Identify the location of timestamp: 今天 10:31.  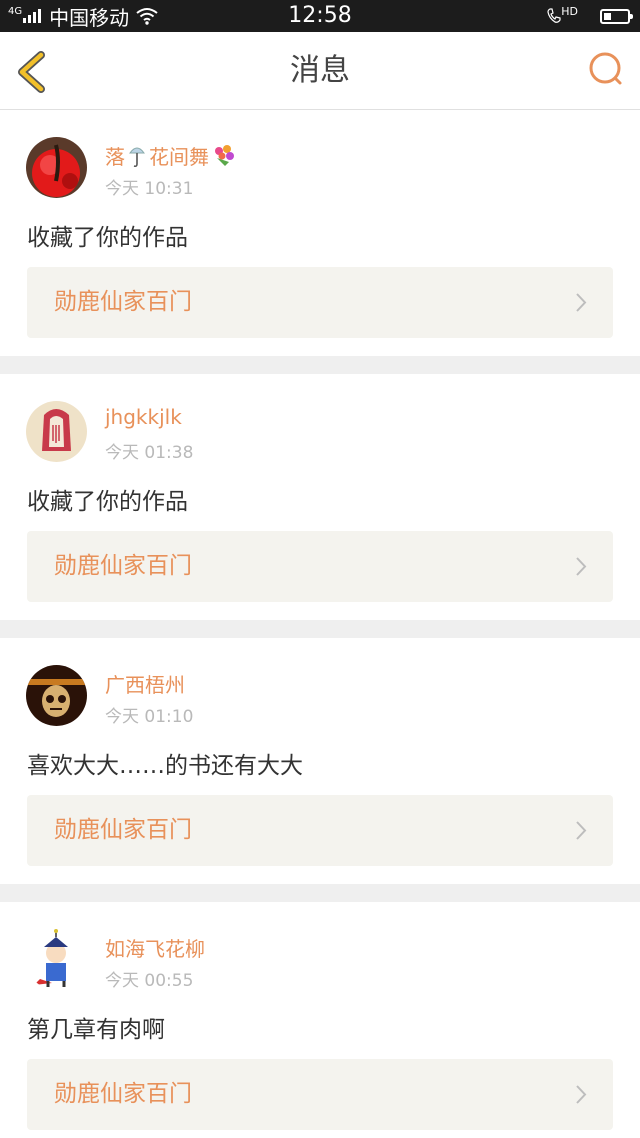
(149, 189).